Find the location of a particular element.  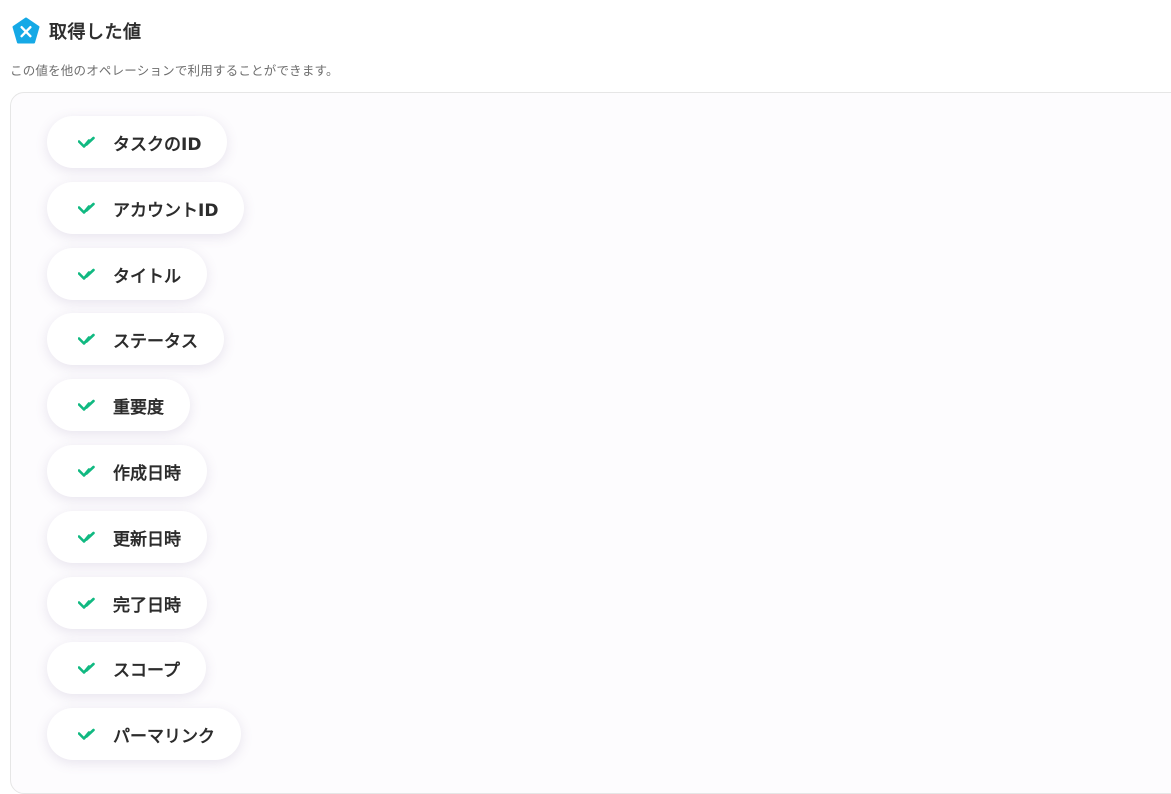

value-chip-importance: 重要度 is located at coordinates (118, 405).